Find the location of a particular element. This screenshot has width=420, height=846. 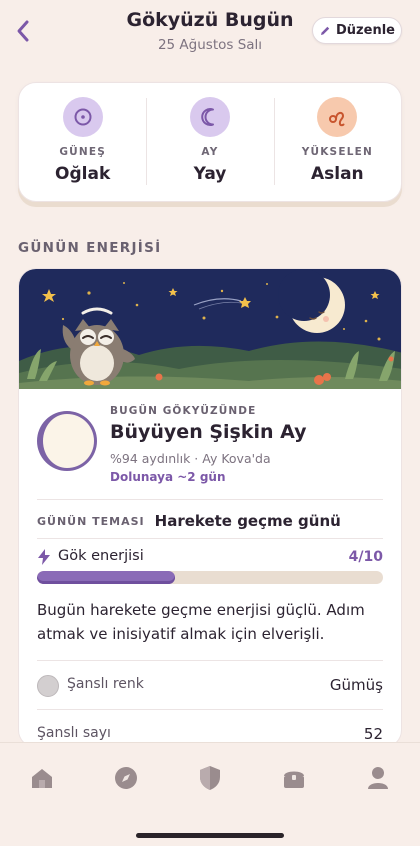

home-icon is located at coordinates (42, 778).